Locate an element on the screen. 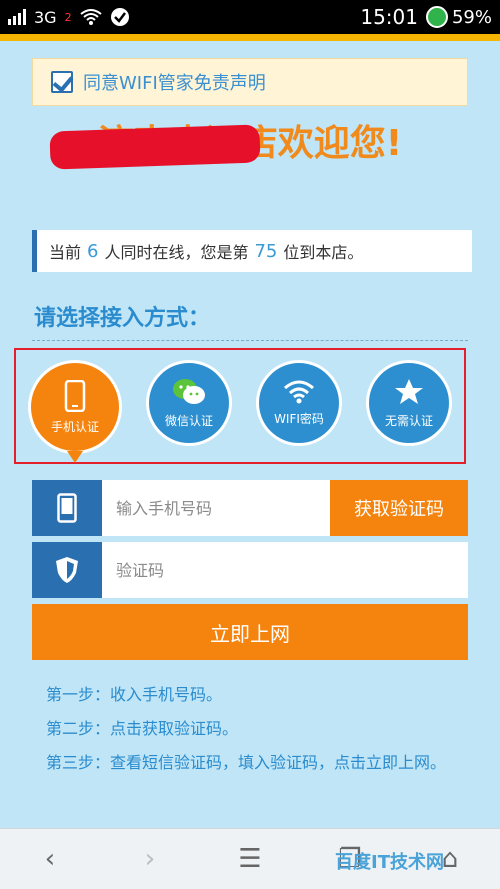  forward-icon: › is located at coordinates (150, 859).